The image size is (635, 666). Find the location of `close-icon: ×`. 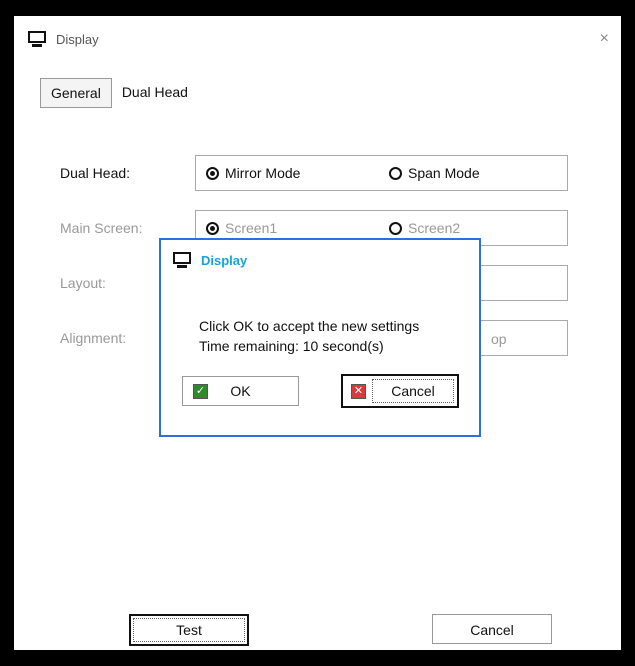

close-icon: × is located at coordinates (604, 39).